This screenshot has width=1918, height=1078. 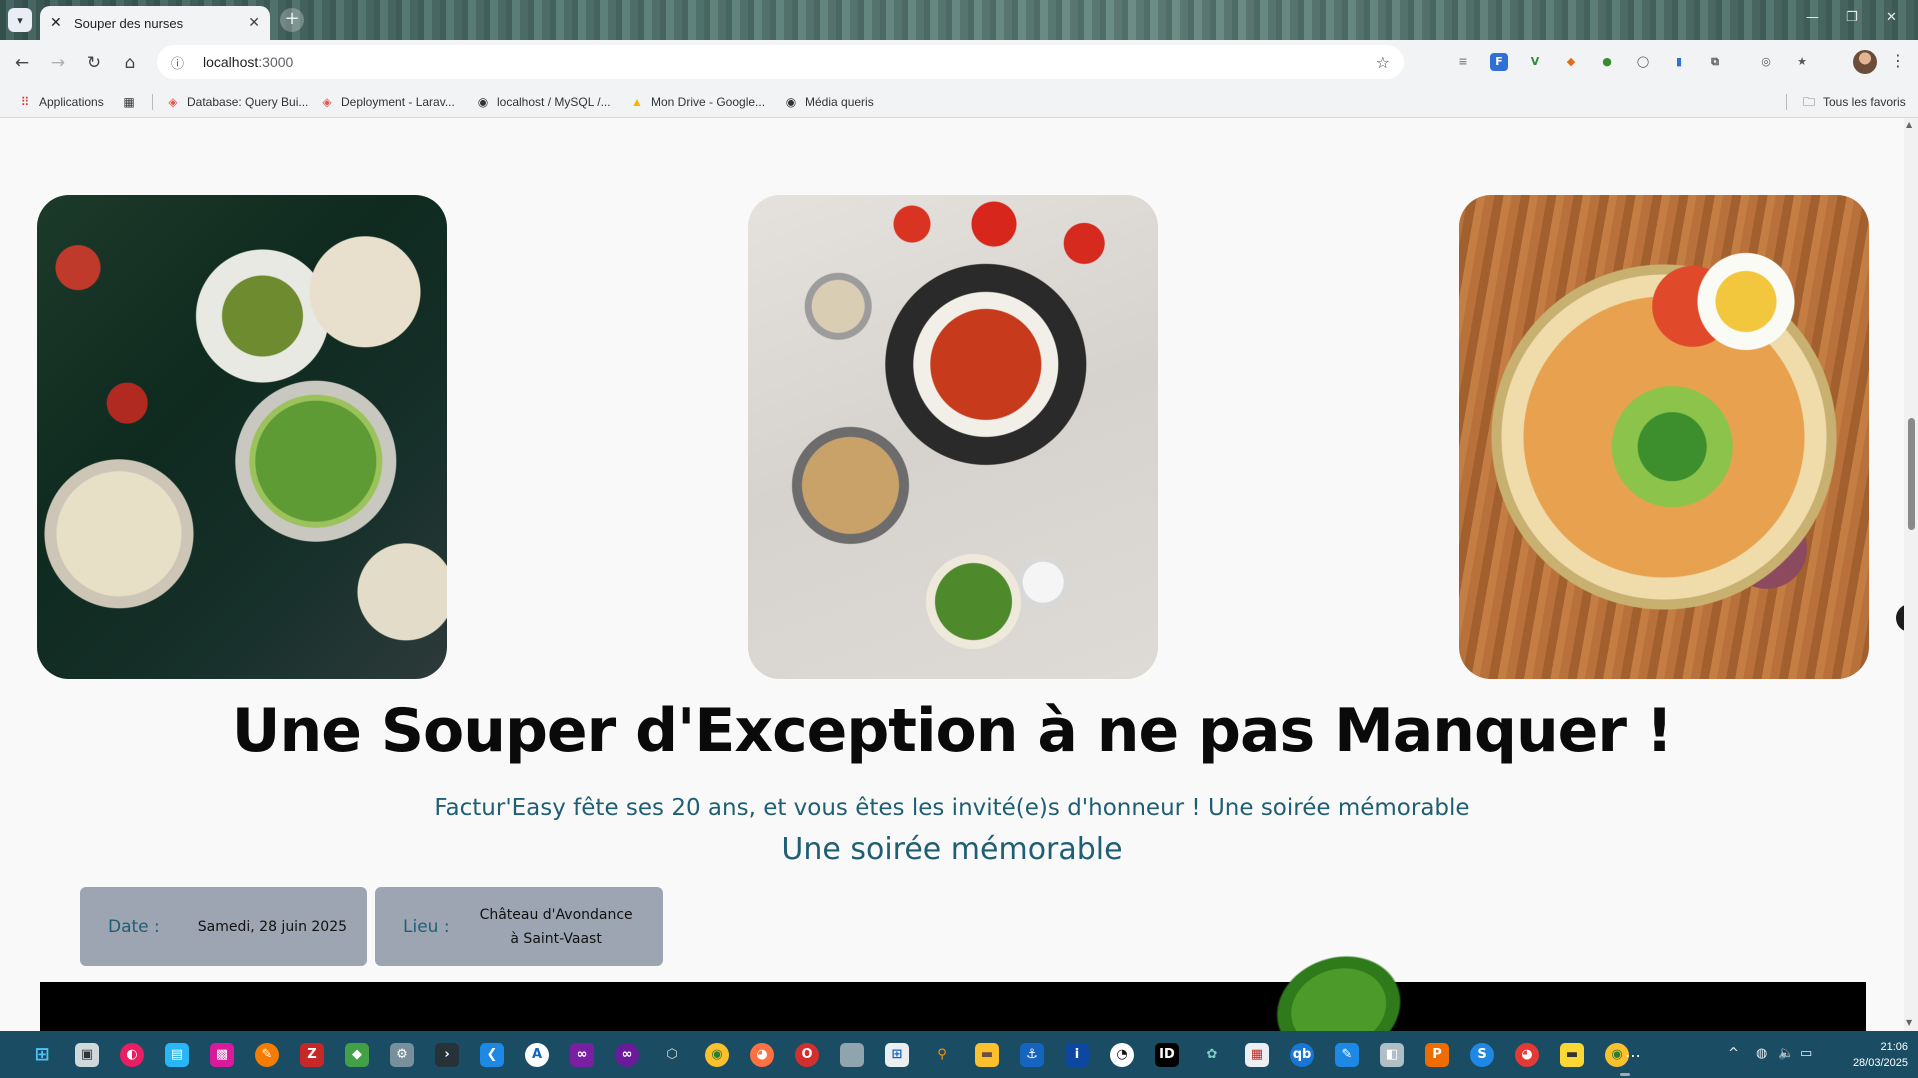 I want to click on bookmark-star-icon: ☆, so click(x=1383, y=62).